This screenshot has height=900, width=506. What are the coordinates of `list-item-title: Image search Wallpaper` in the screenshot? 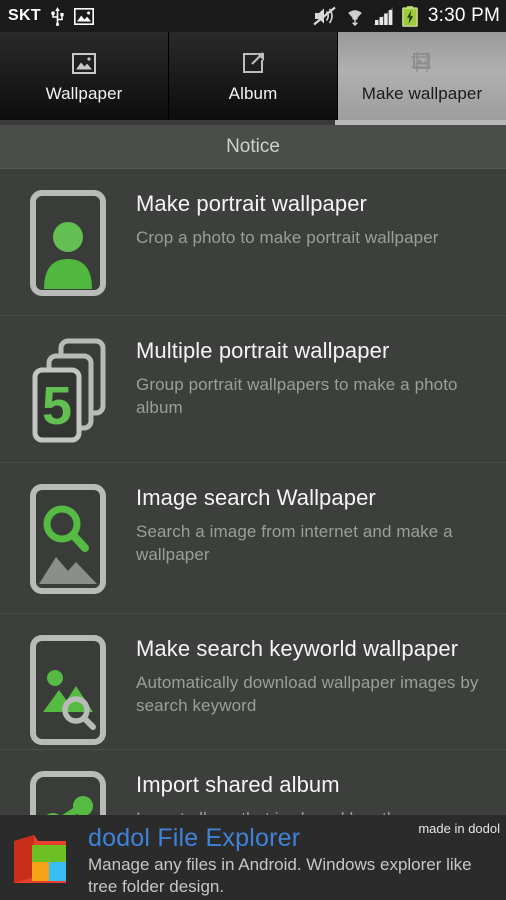 It's located at (256, 497).